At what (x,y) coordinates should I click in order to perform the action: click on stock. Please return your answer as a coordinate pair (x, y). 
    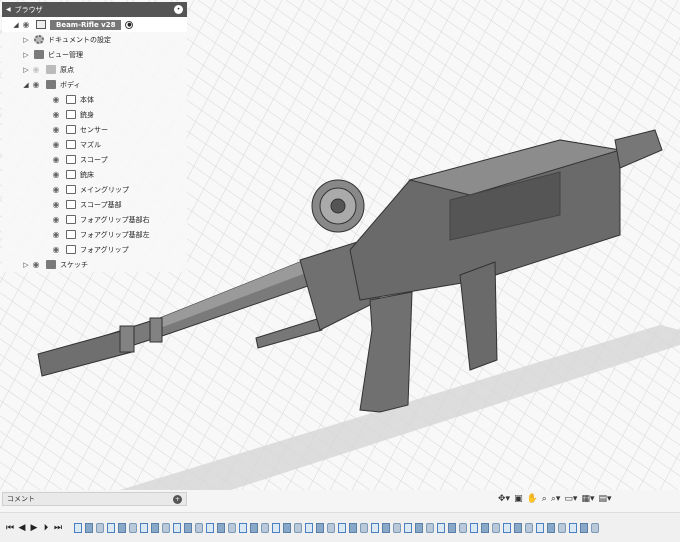
    Looking at the image, I should click on (478, 316).